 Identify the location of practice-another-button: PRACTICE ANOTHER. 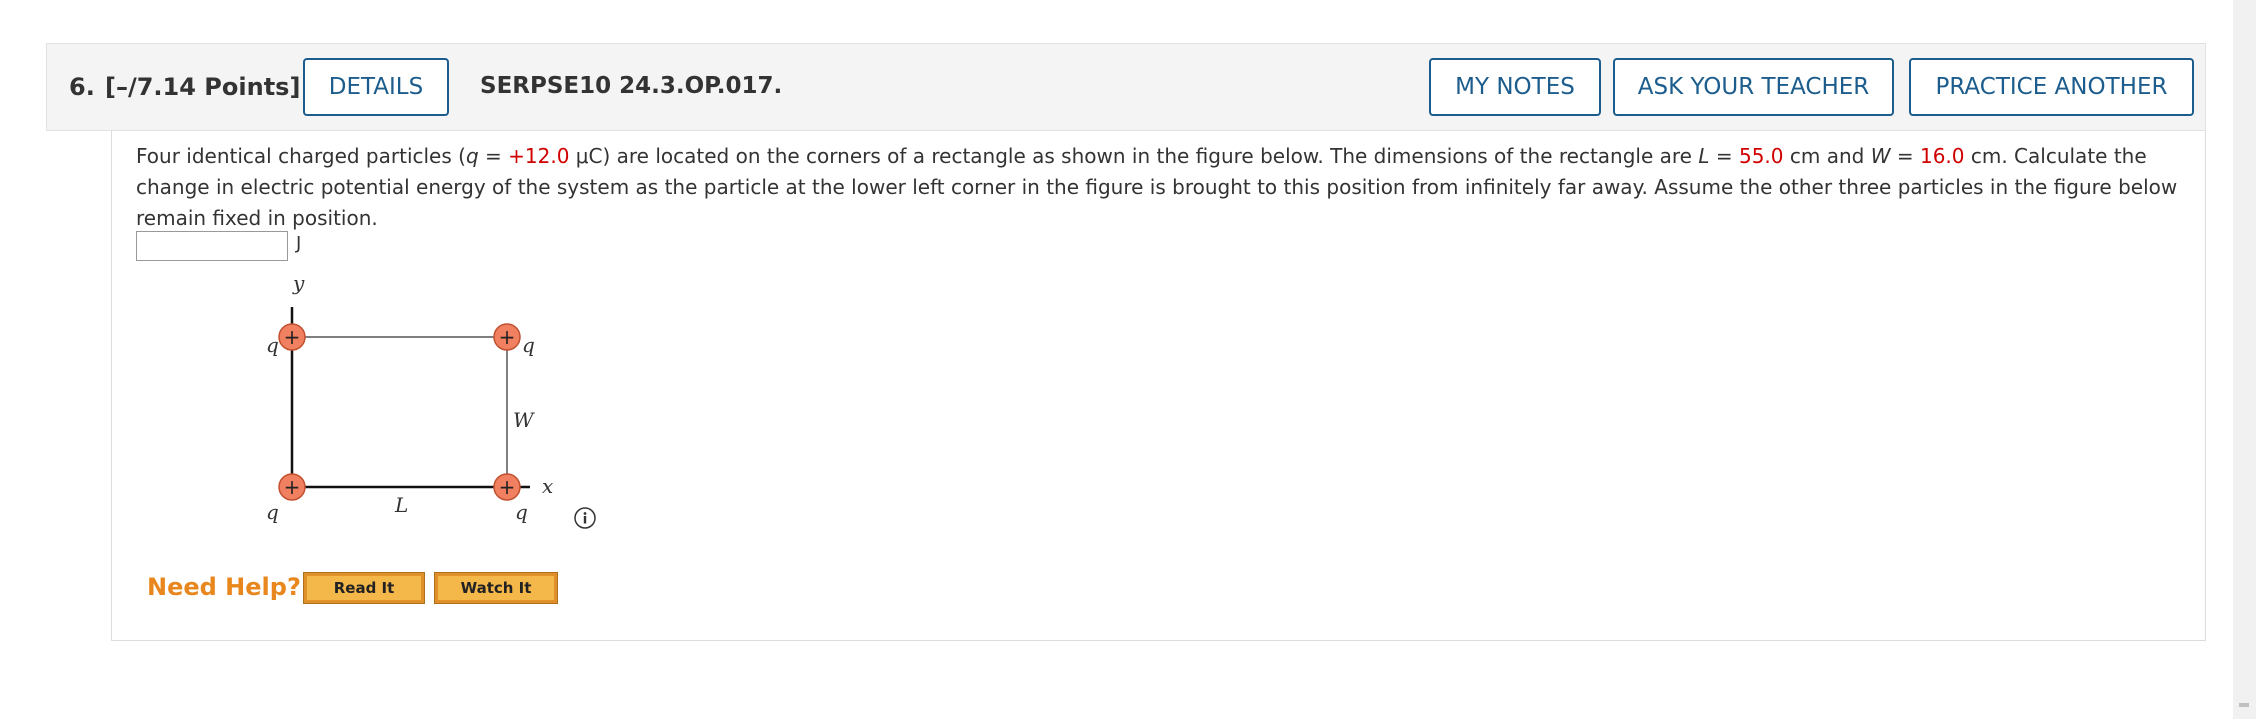
(2051, 87).